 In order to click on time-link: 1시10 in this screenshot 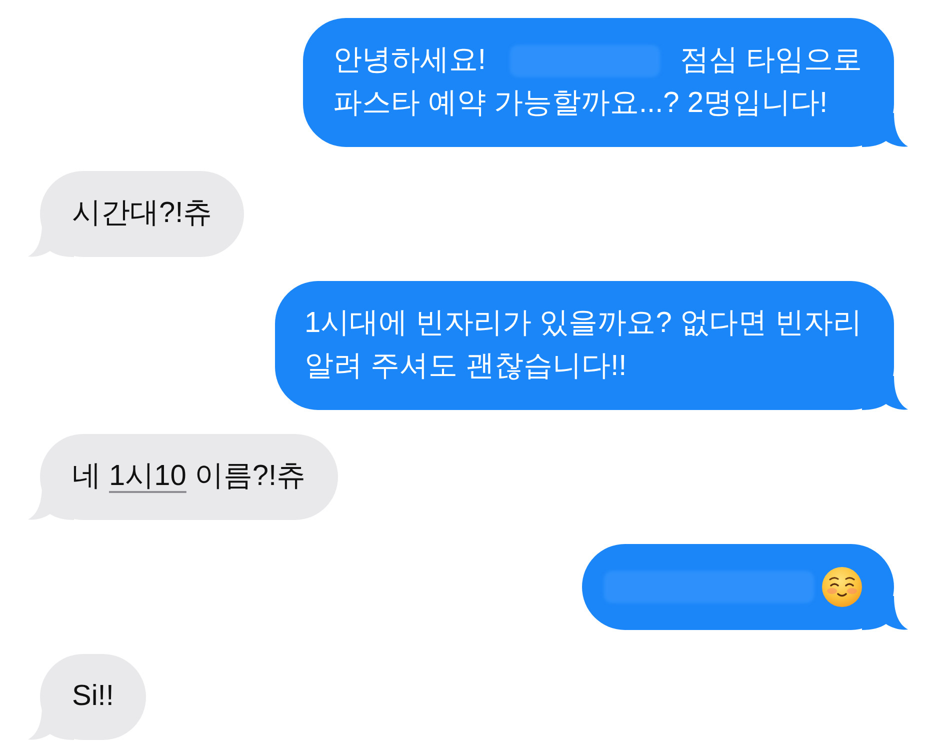, I will do `click(147, 476)`.